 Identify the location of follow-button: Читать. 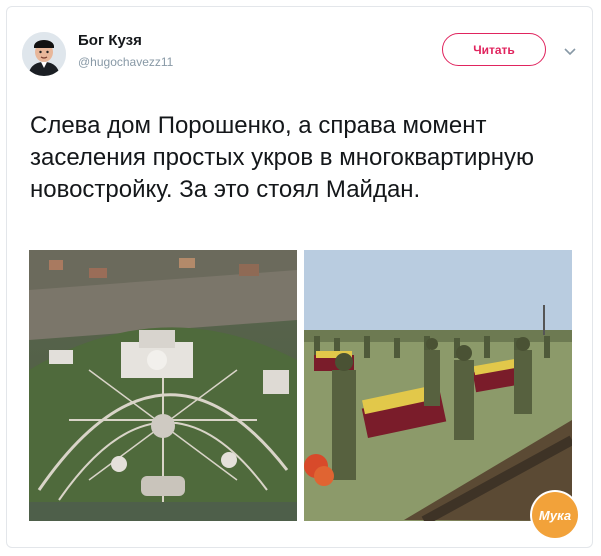
(494, 49).